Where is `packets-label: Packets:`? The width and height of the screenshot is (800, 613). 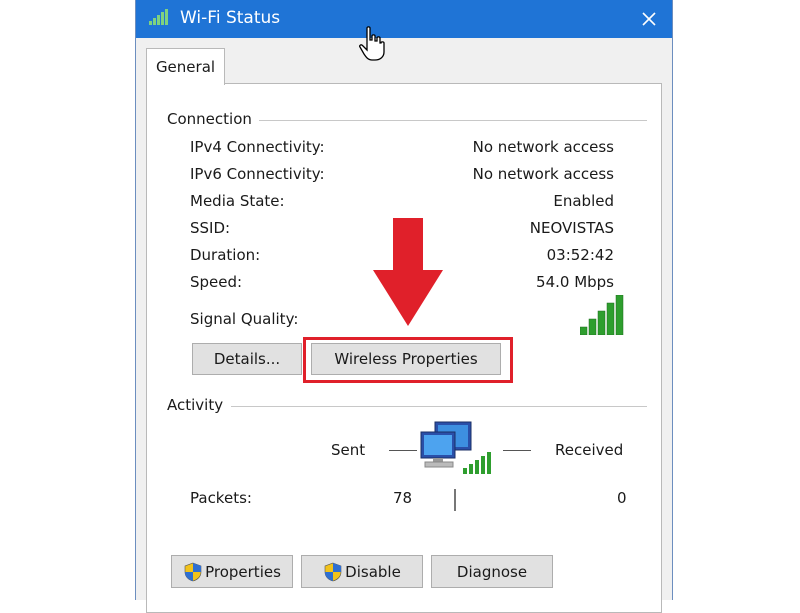 packets-label: Packets: is located at coordinates (221, 498).